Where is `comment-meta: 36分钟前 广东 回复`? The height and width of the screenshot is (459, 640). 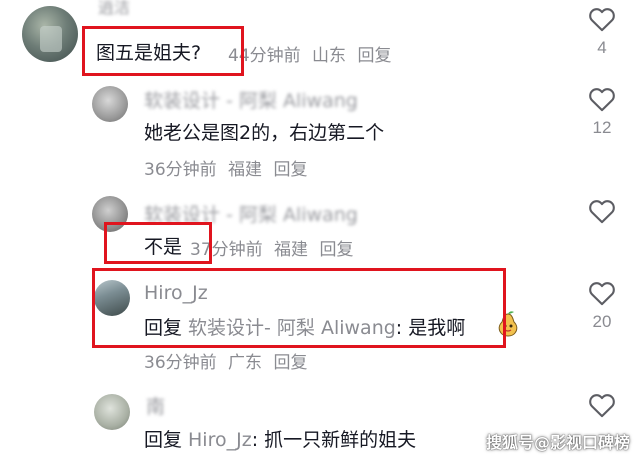
comment-meta: 36分钟前 广东 回复 is located at coordinates (225, 360).